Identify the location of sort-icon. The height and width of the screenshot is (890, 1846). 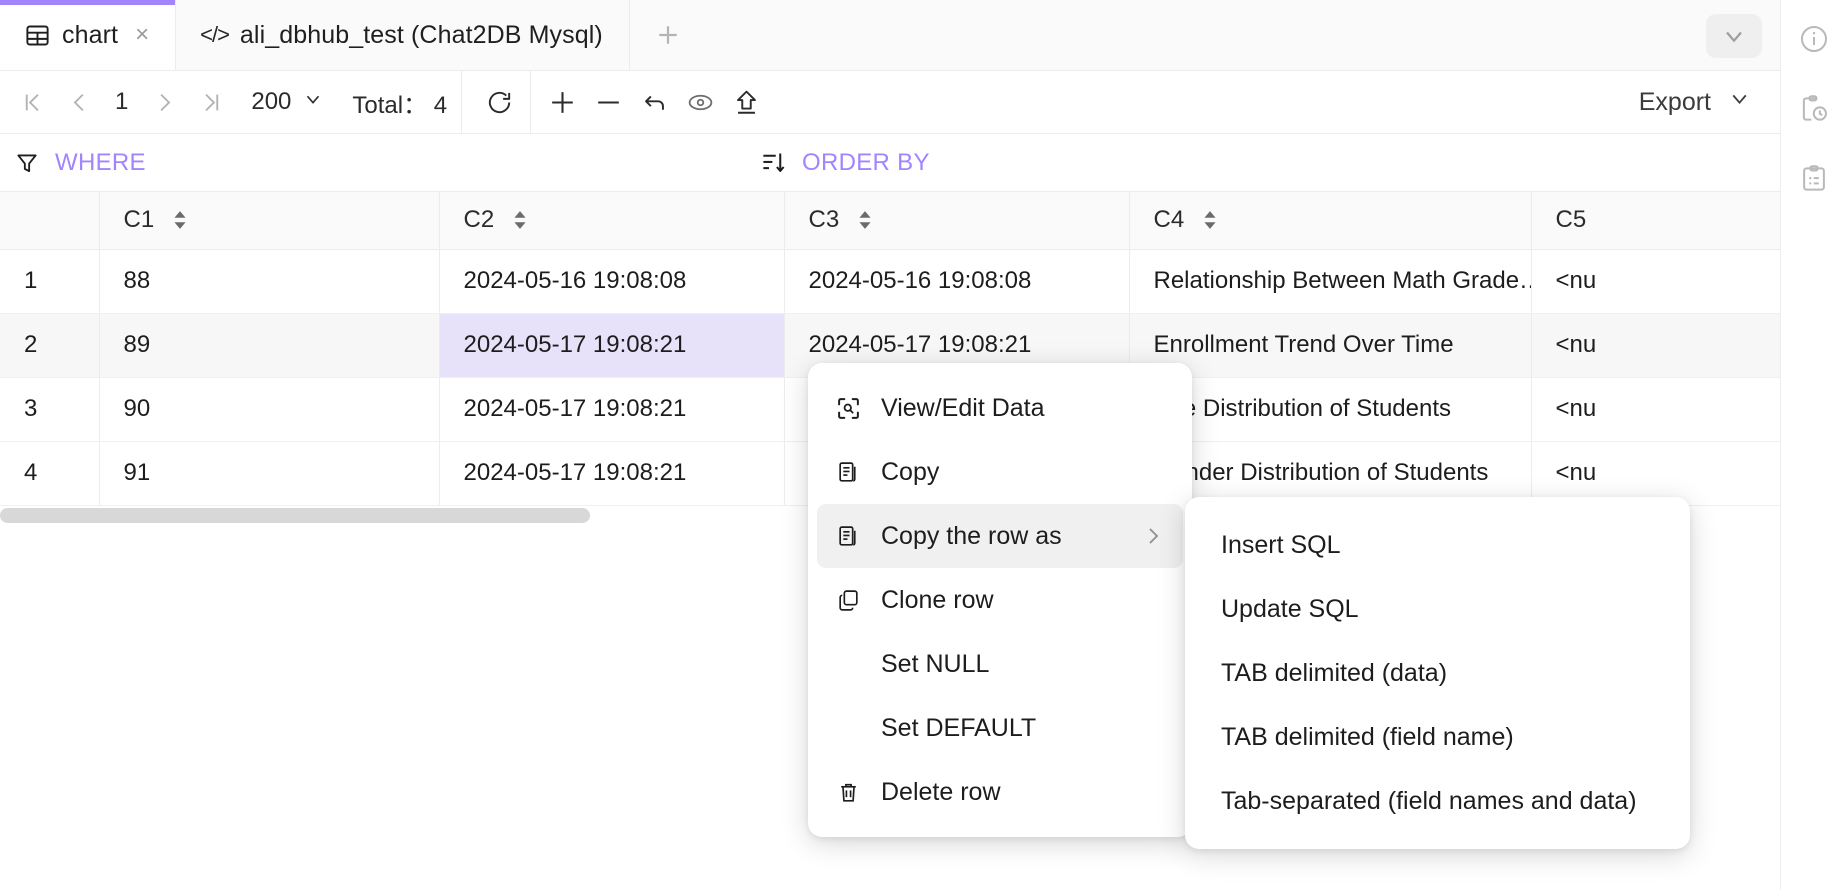
(773, 162).